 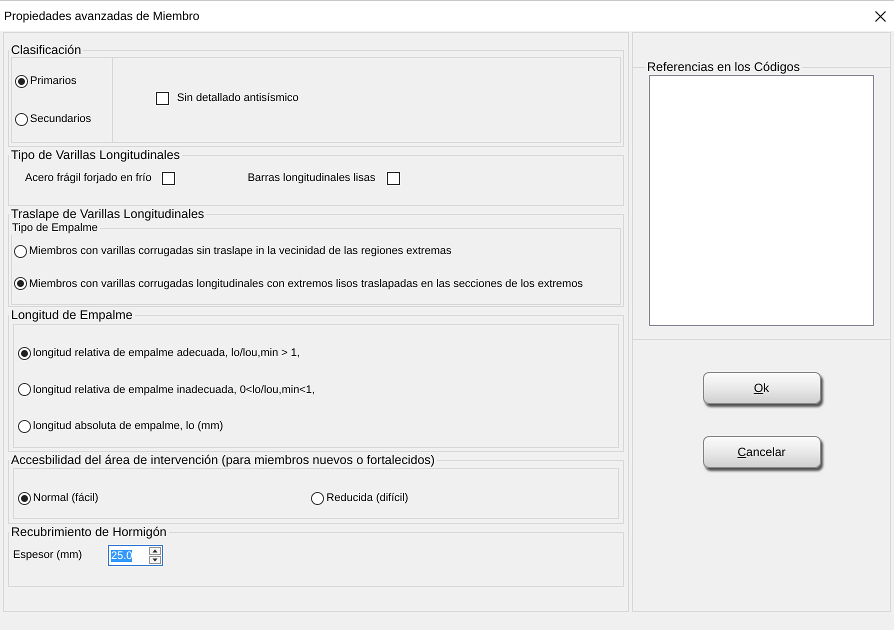 I want to click on checkbox-label: Sin detallado antisísmico, so click(x=238, y=98).